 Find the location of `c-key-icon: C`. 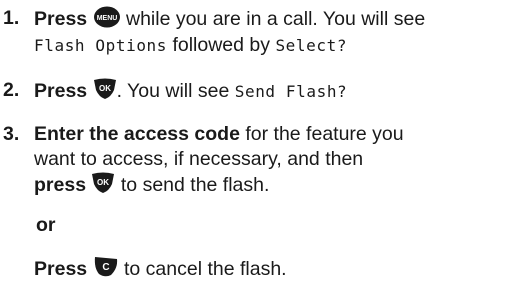

c-key-icon: C is located at coordinates (106, 267).